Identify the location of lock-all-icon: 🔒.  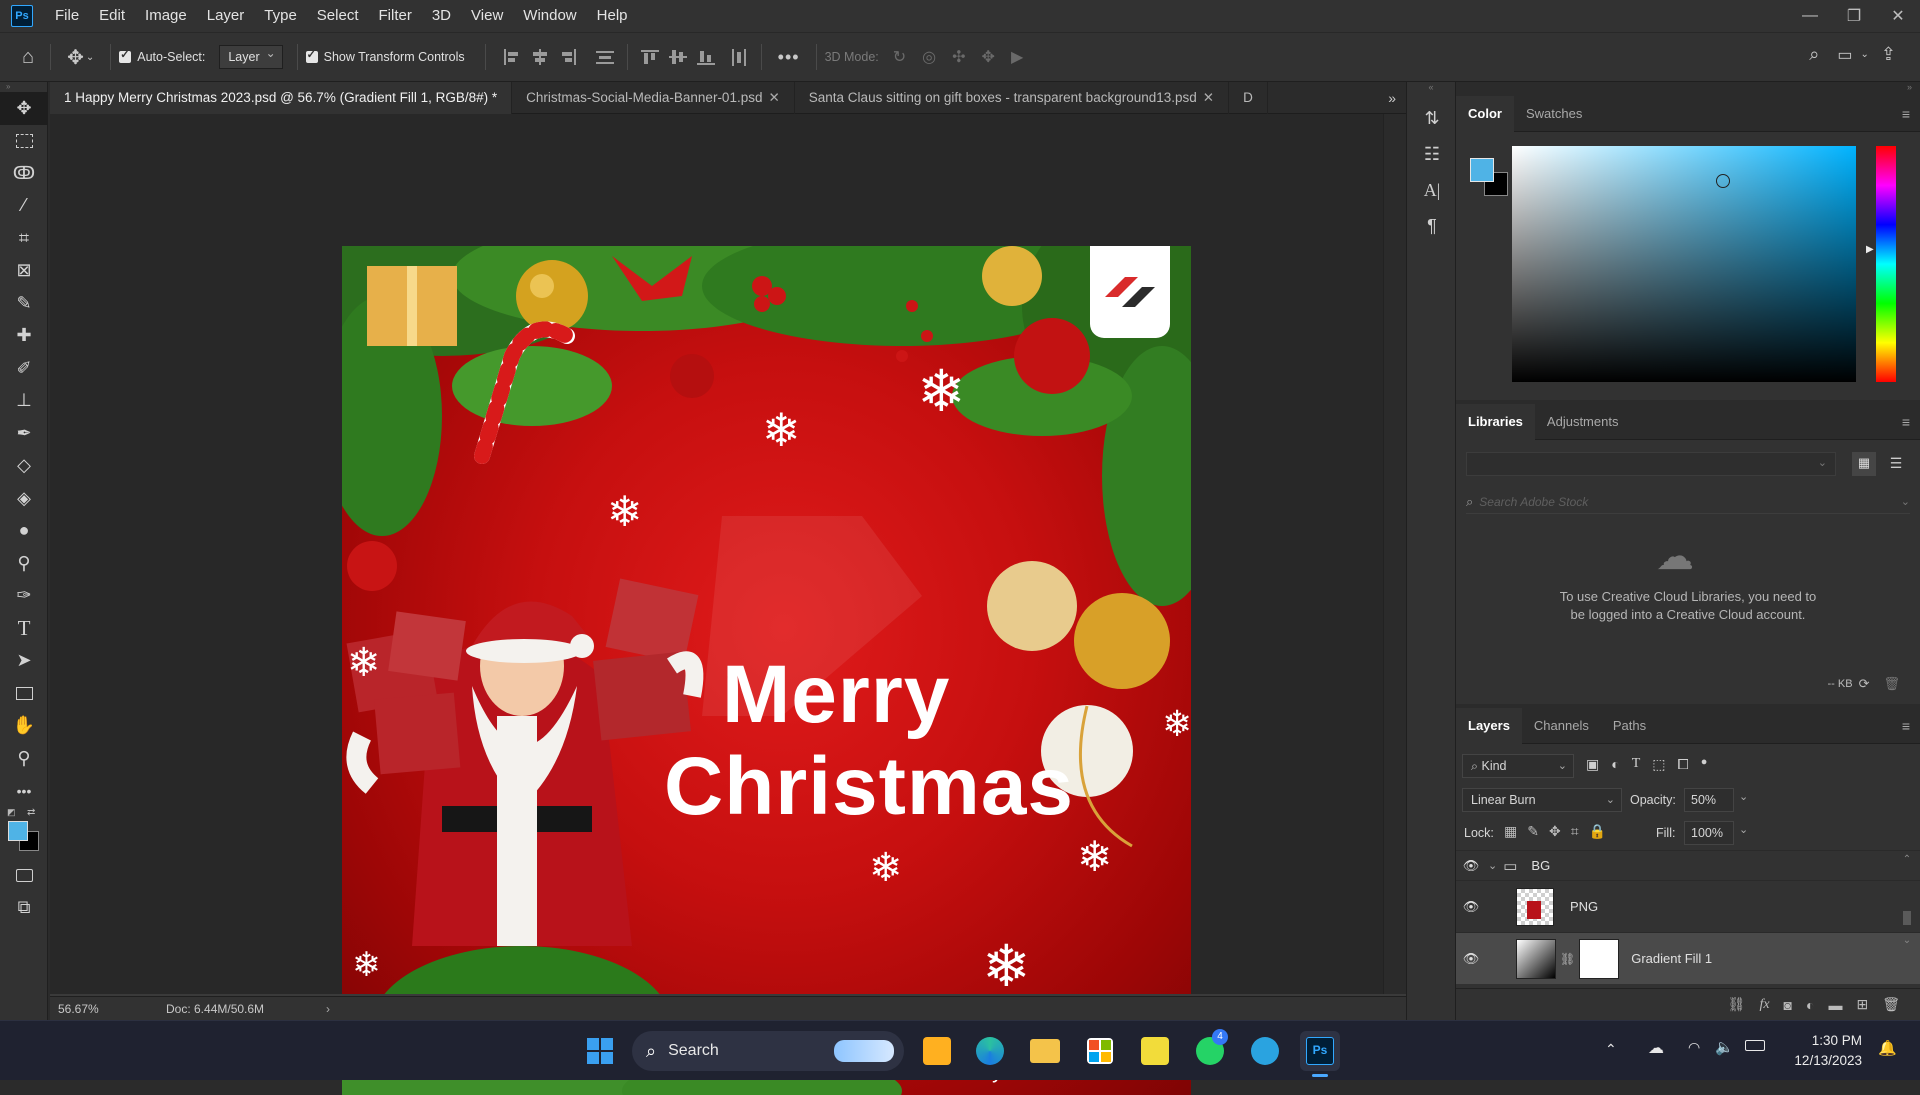
(1597, 831).